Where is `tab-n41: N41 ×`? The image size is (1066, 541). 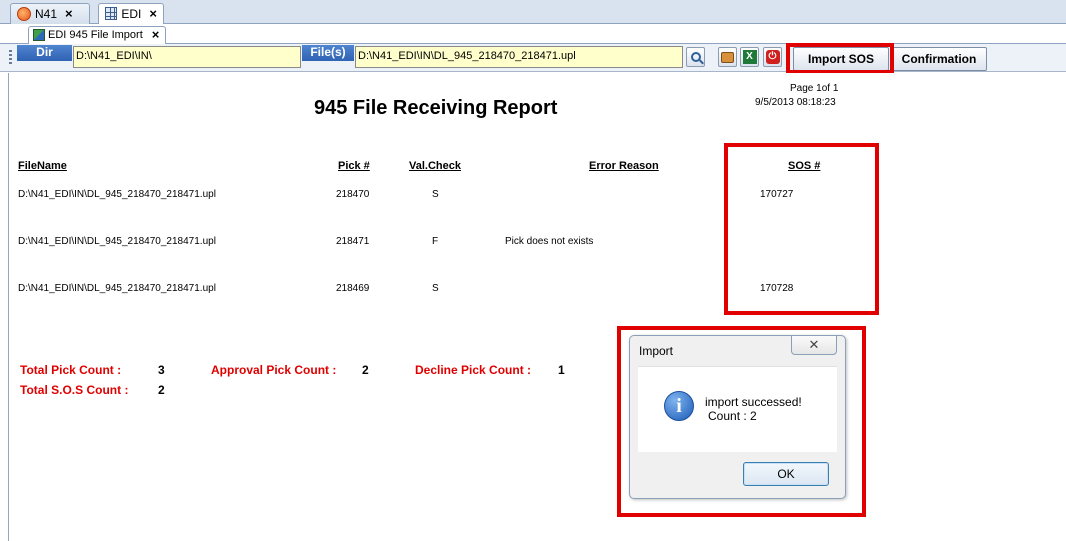
tab-n41: N41 × is located at coordinates (50, 13).